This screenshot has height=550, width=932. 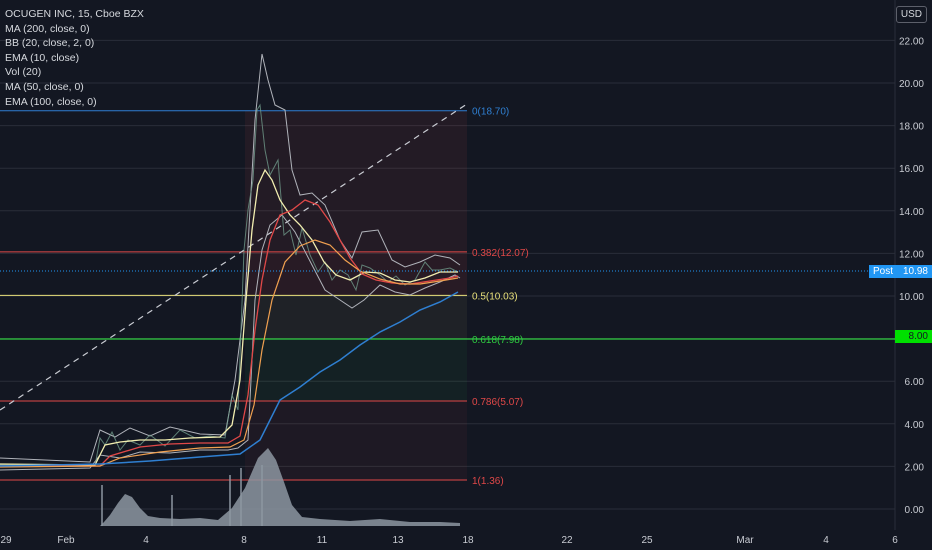 I want to click on price-tick-label: 16.00, so click(x=911, y=169).